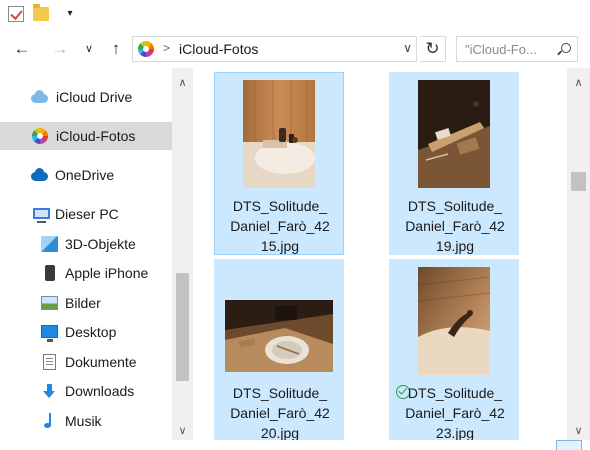 The image size is (590, 450). I want to click on sidebar-item-label: Dokumente, so click(101, 362).